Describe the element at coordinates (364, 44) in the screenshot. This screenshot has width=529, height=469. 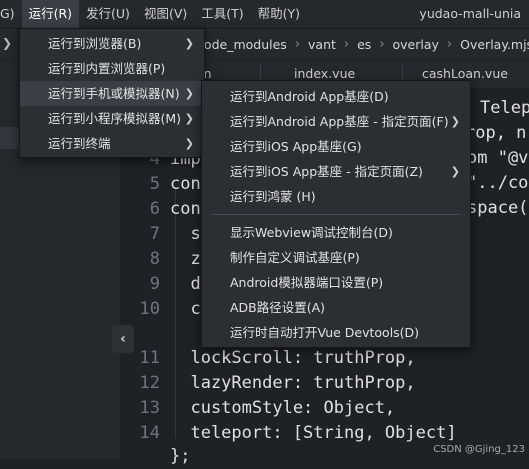
I see `breadcrumb-item: es` at that location.